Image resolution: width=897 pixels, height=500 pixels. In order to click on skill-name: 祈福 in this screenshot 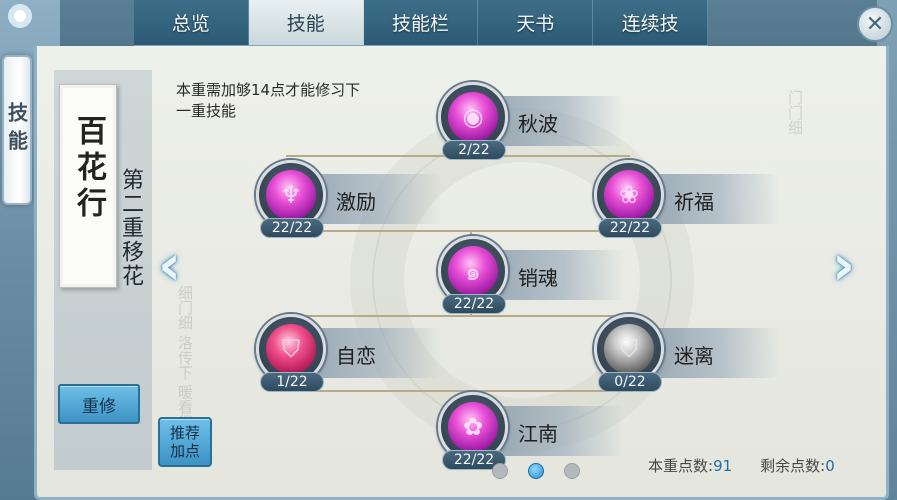, I will do `click(694, 202)`.